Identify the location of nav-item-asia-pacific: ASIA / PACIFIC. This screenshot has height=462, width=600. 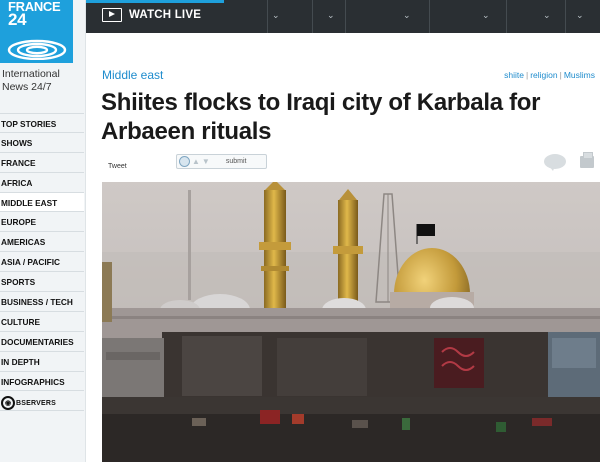
(42, 262).